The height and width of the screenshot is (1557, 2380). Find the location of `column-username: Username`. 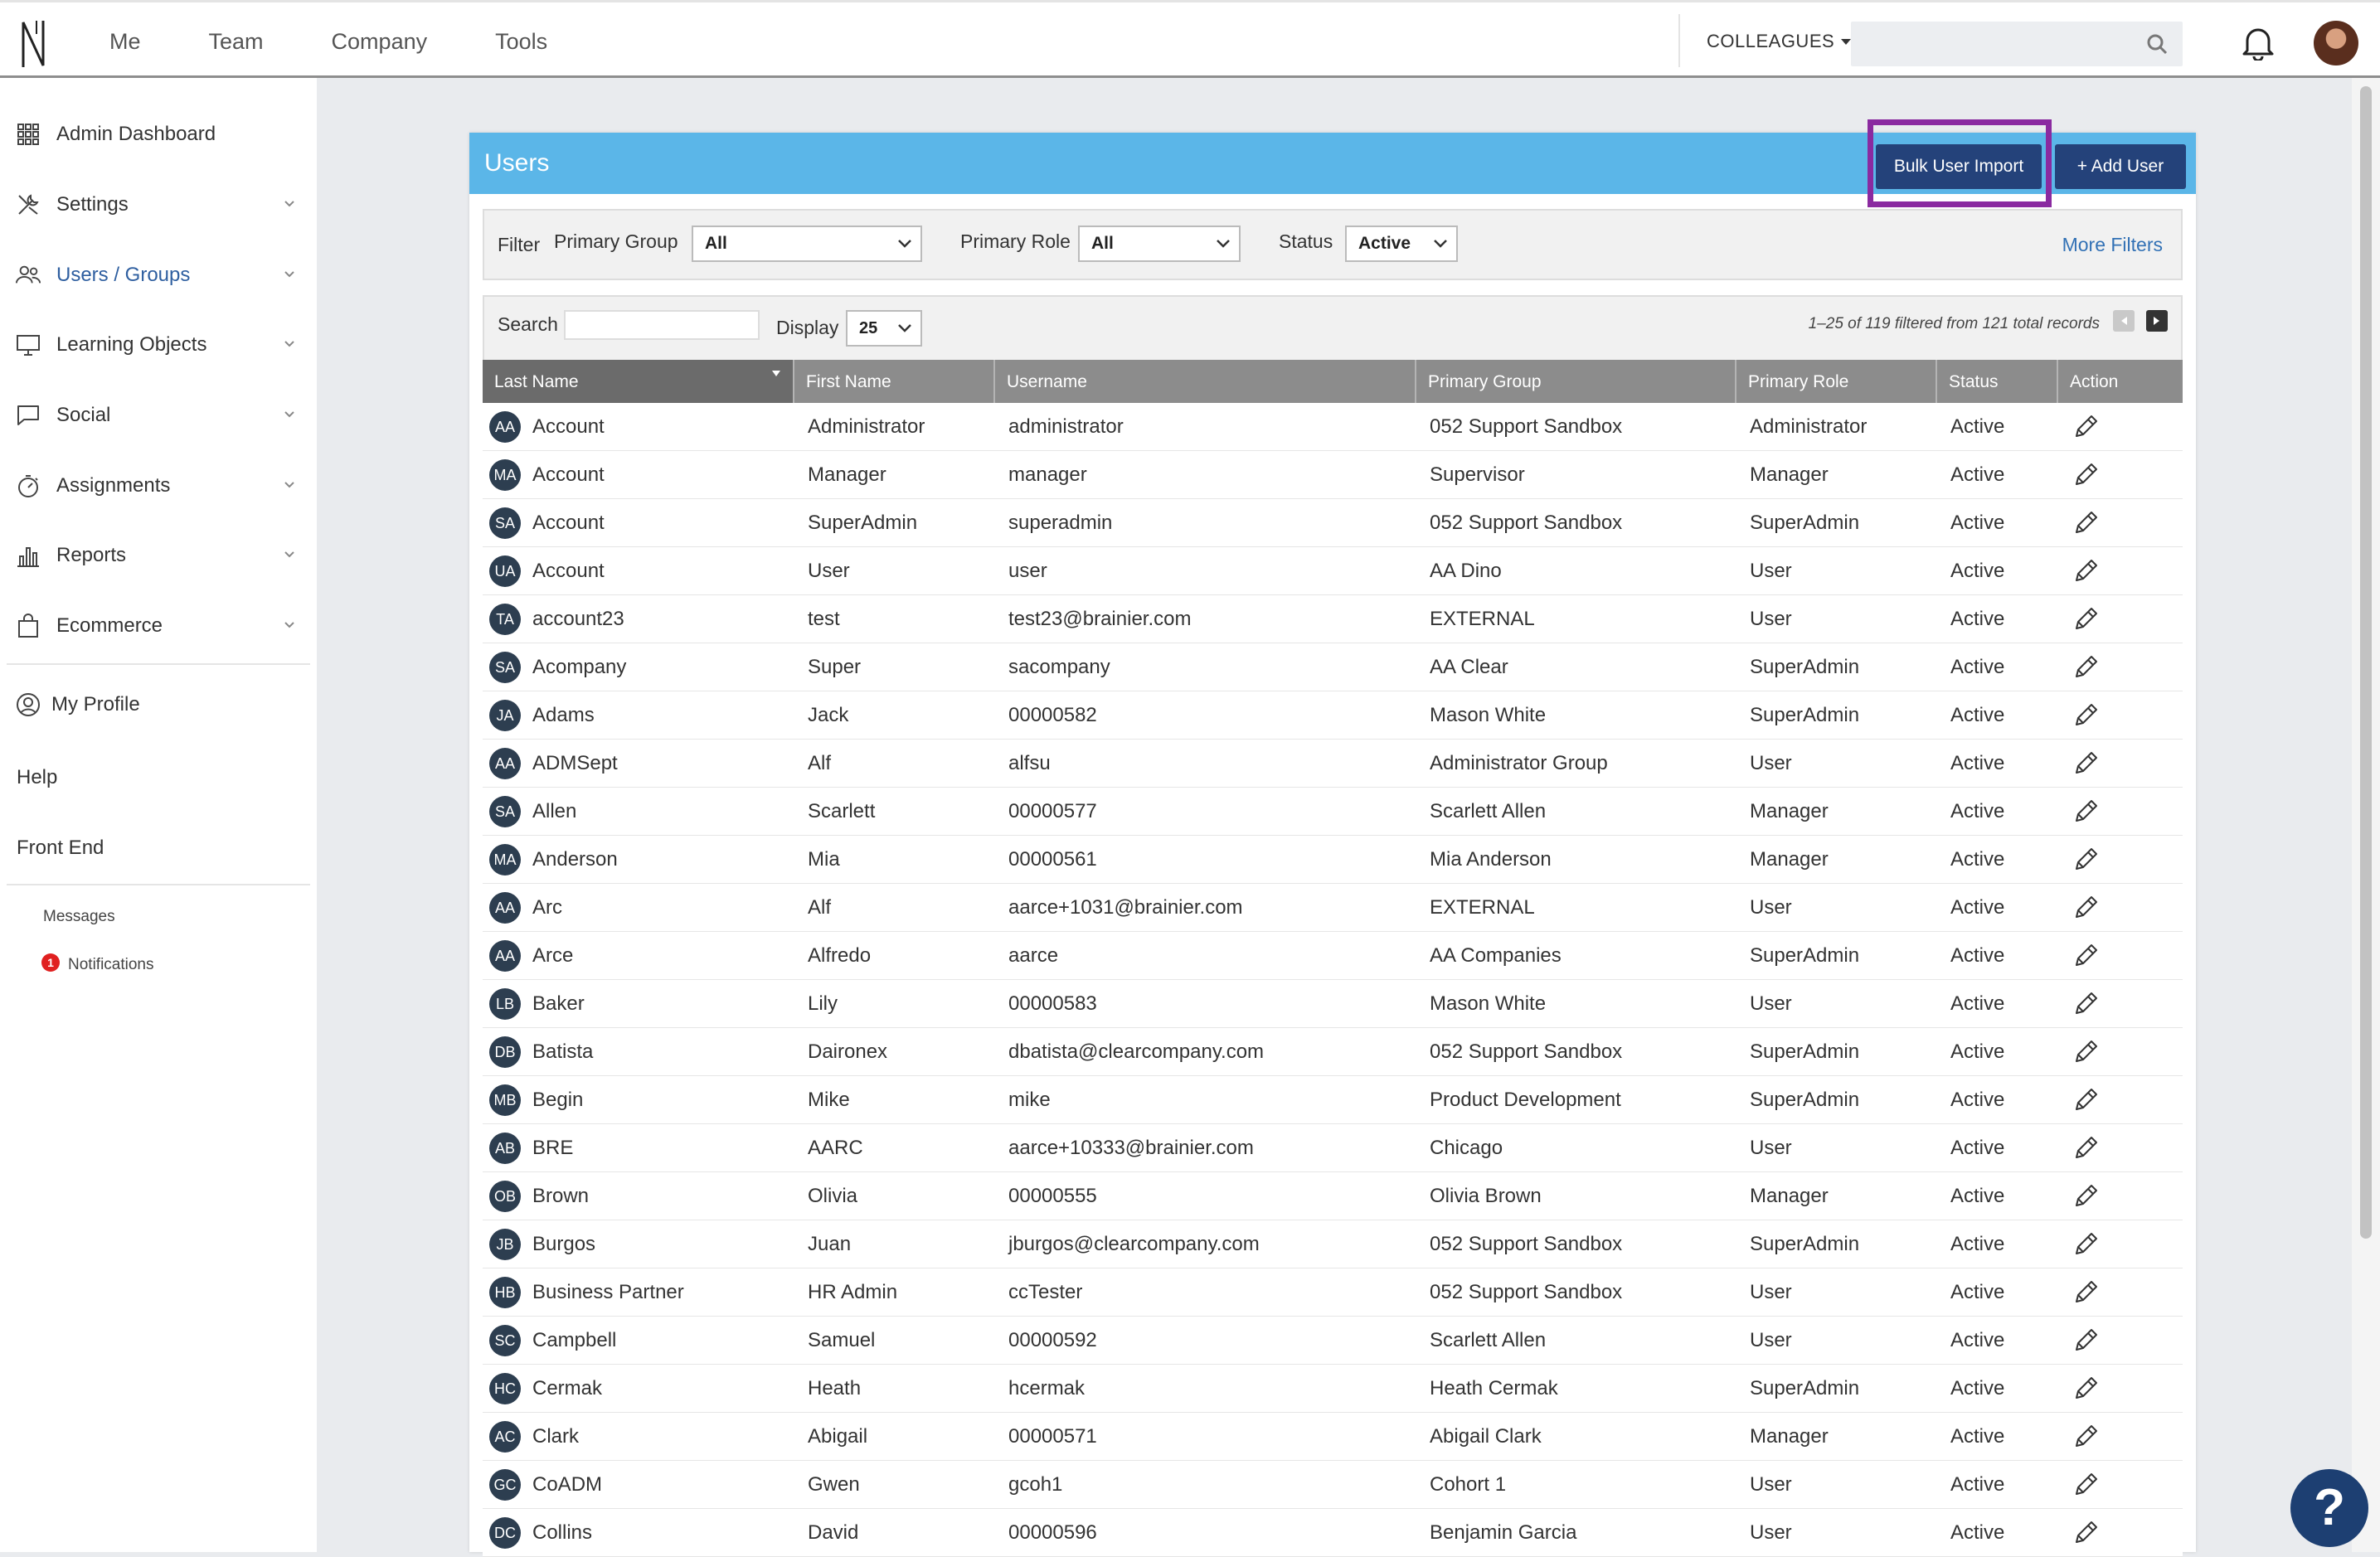

column-username: Username is located at coordinates (1205, 381).